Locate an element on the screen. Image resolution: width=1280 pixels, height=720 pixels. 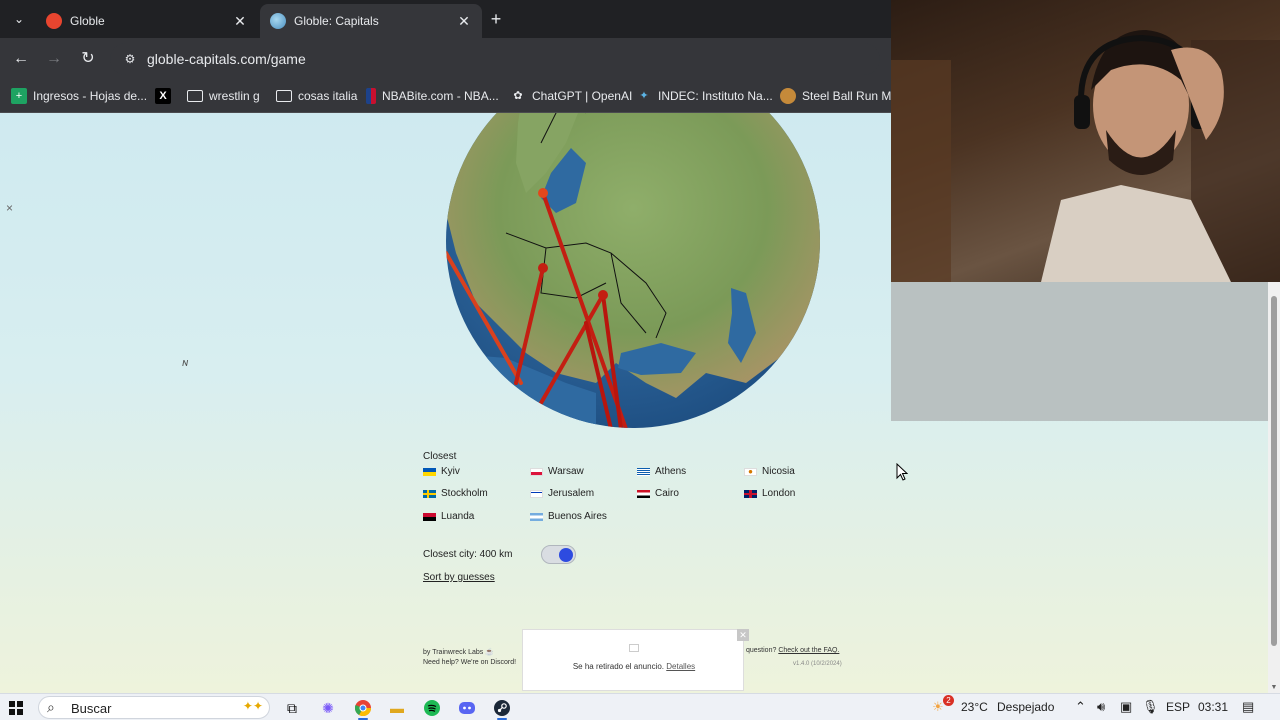
bookmark-label: wrestlin g is located at coordinates (234, 96).